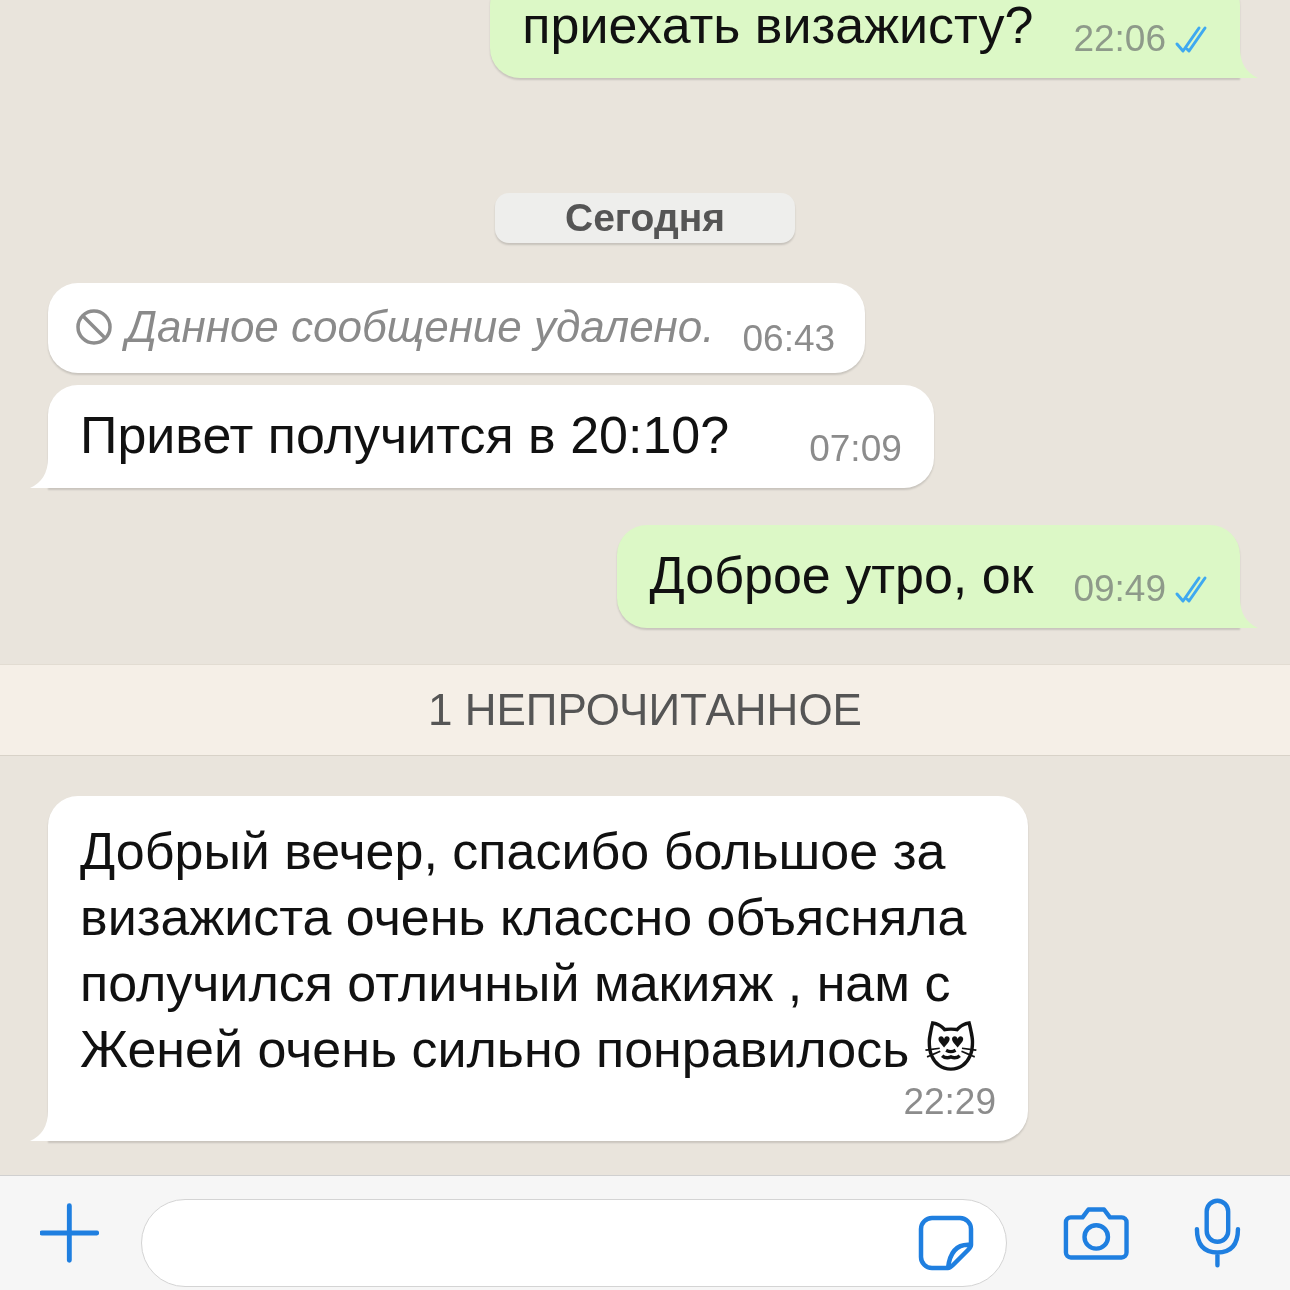 This screenshot has height=1290, width=1290. Describe the element at coordinates (421, 327) in the screenshot. I see `deleted-message-text: Данное сообщение удалено.` at that location.